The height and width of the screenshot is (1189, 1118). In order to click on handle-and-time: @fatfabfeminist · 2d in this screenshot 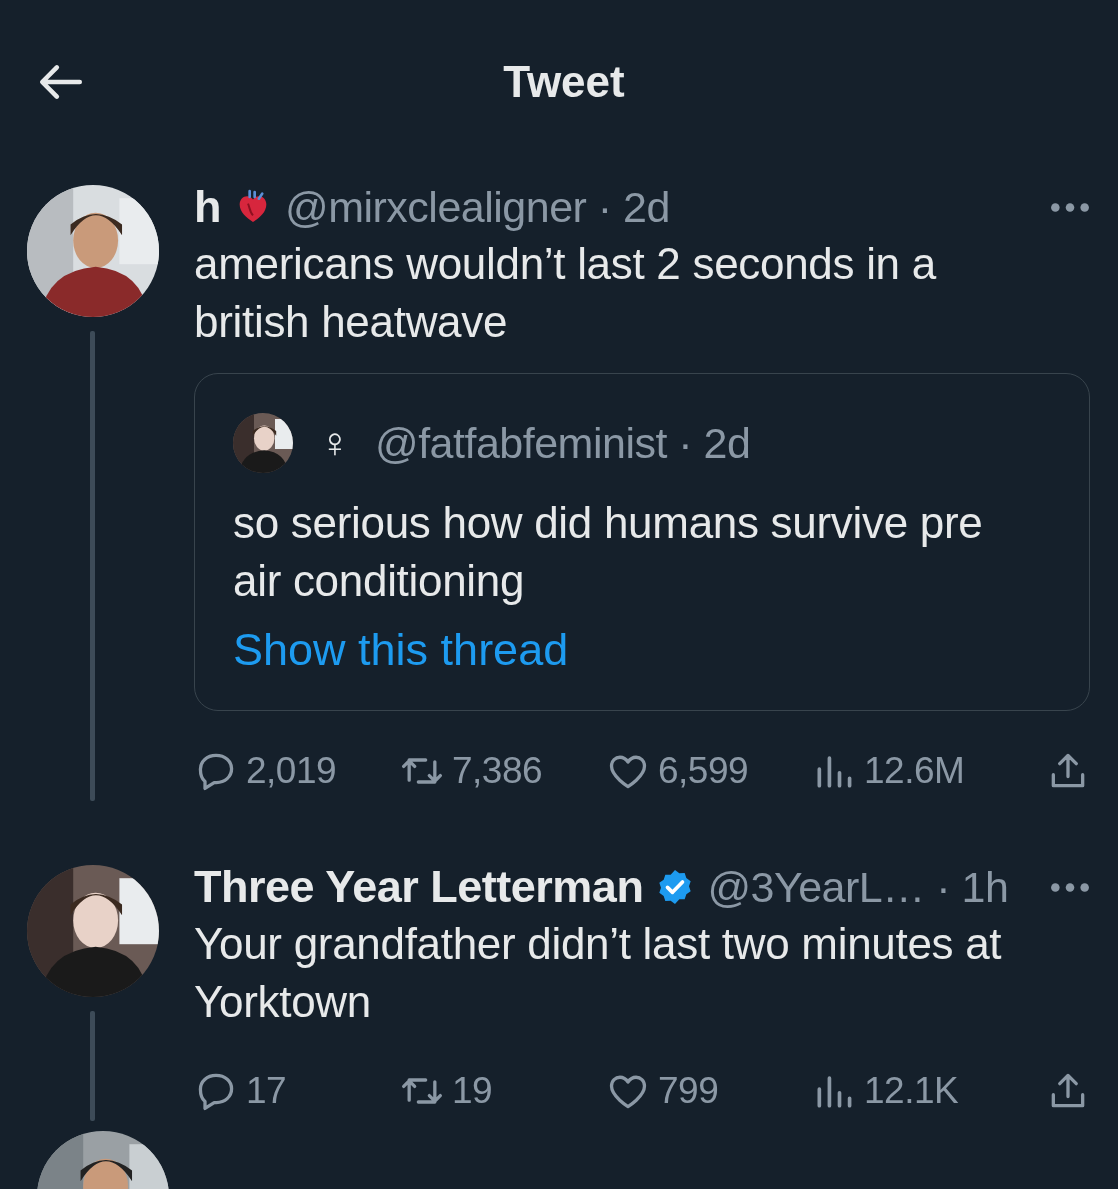, I will do `click(563, 443)`.